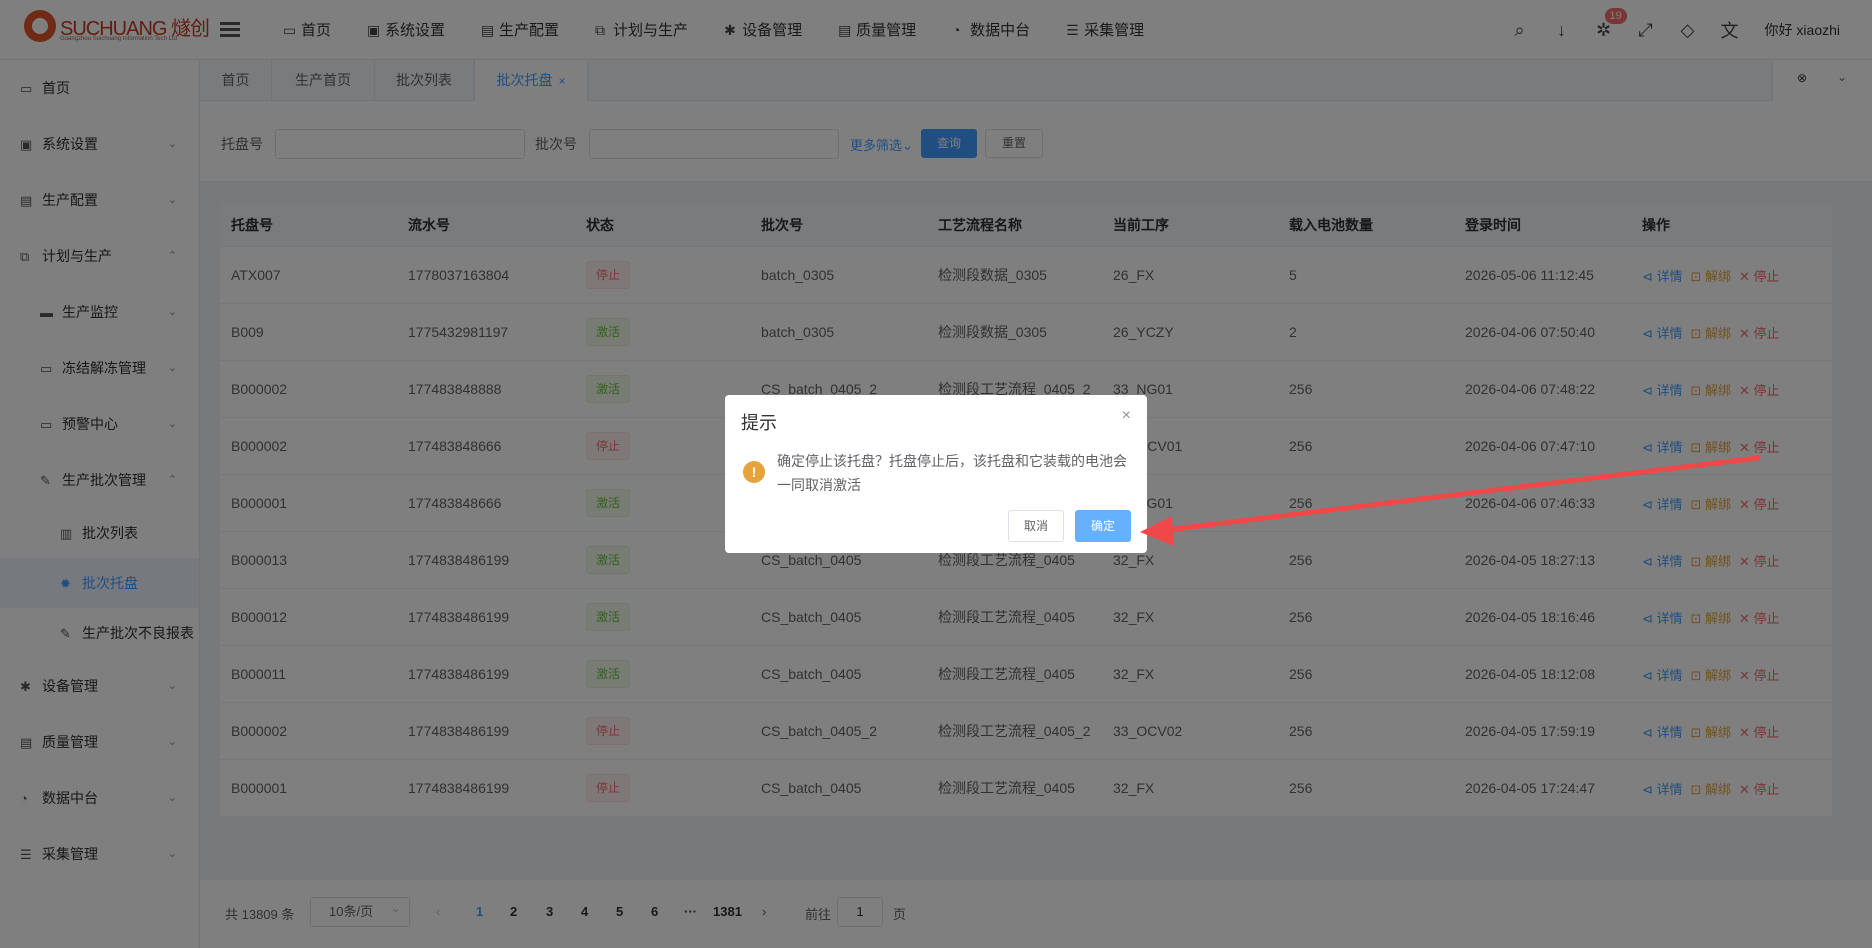  Describe the element at coordinates (1462, 494) in the screenshot. I see `annotation-arrow-shaft` at that location.